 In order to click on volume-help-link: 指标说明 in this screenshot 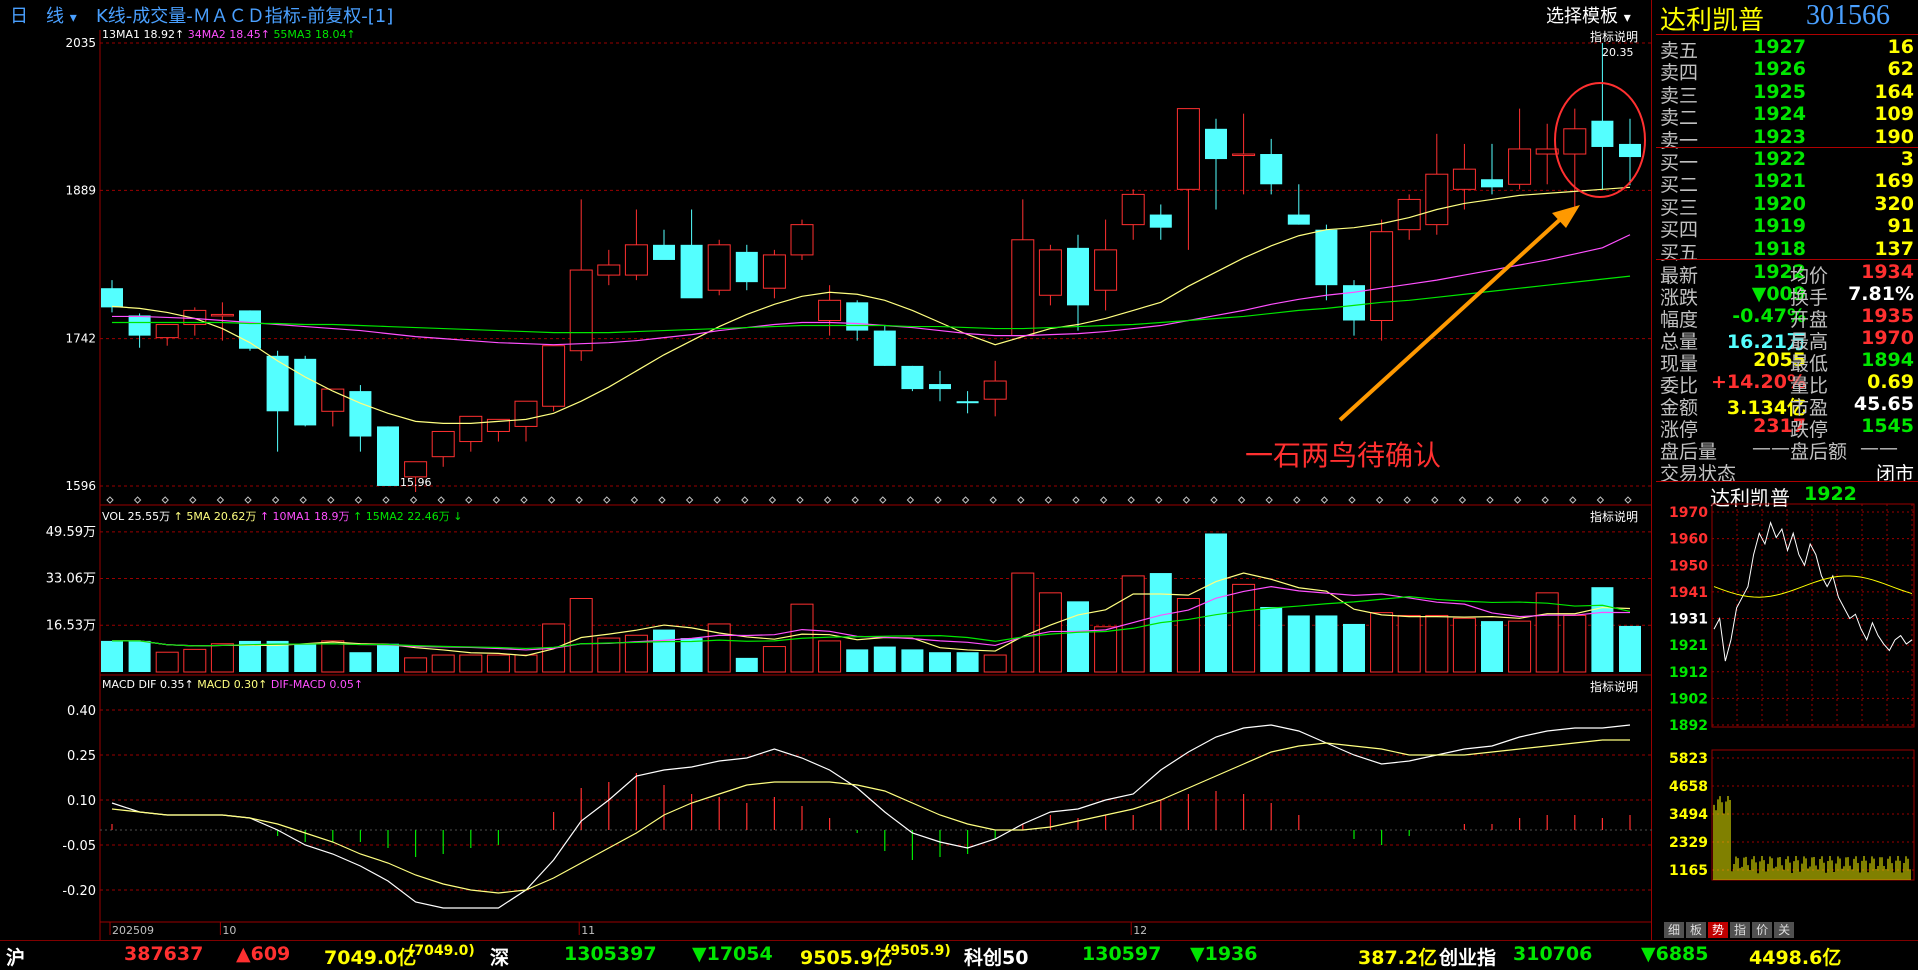, I will do `click(1614, 516)`.